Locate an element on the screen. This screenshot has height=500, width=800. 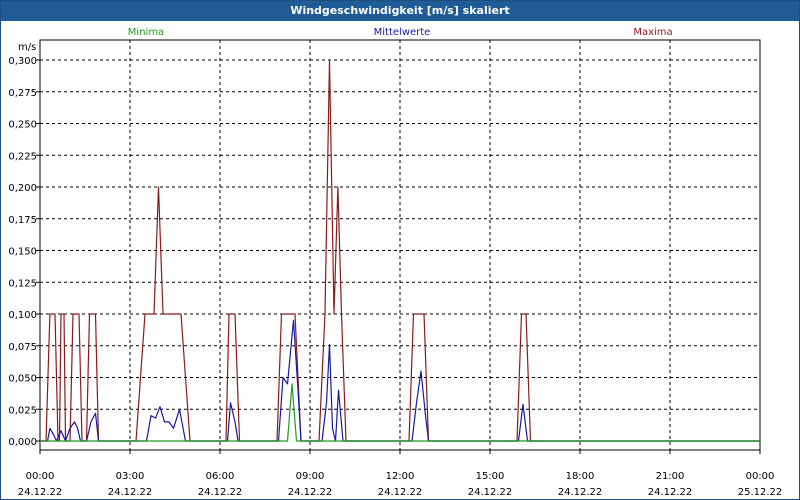
y-tick-label: 0,050 is located at coordinates (22, 379).